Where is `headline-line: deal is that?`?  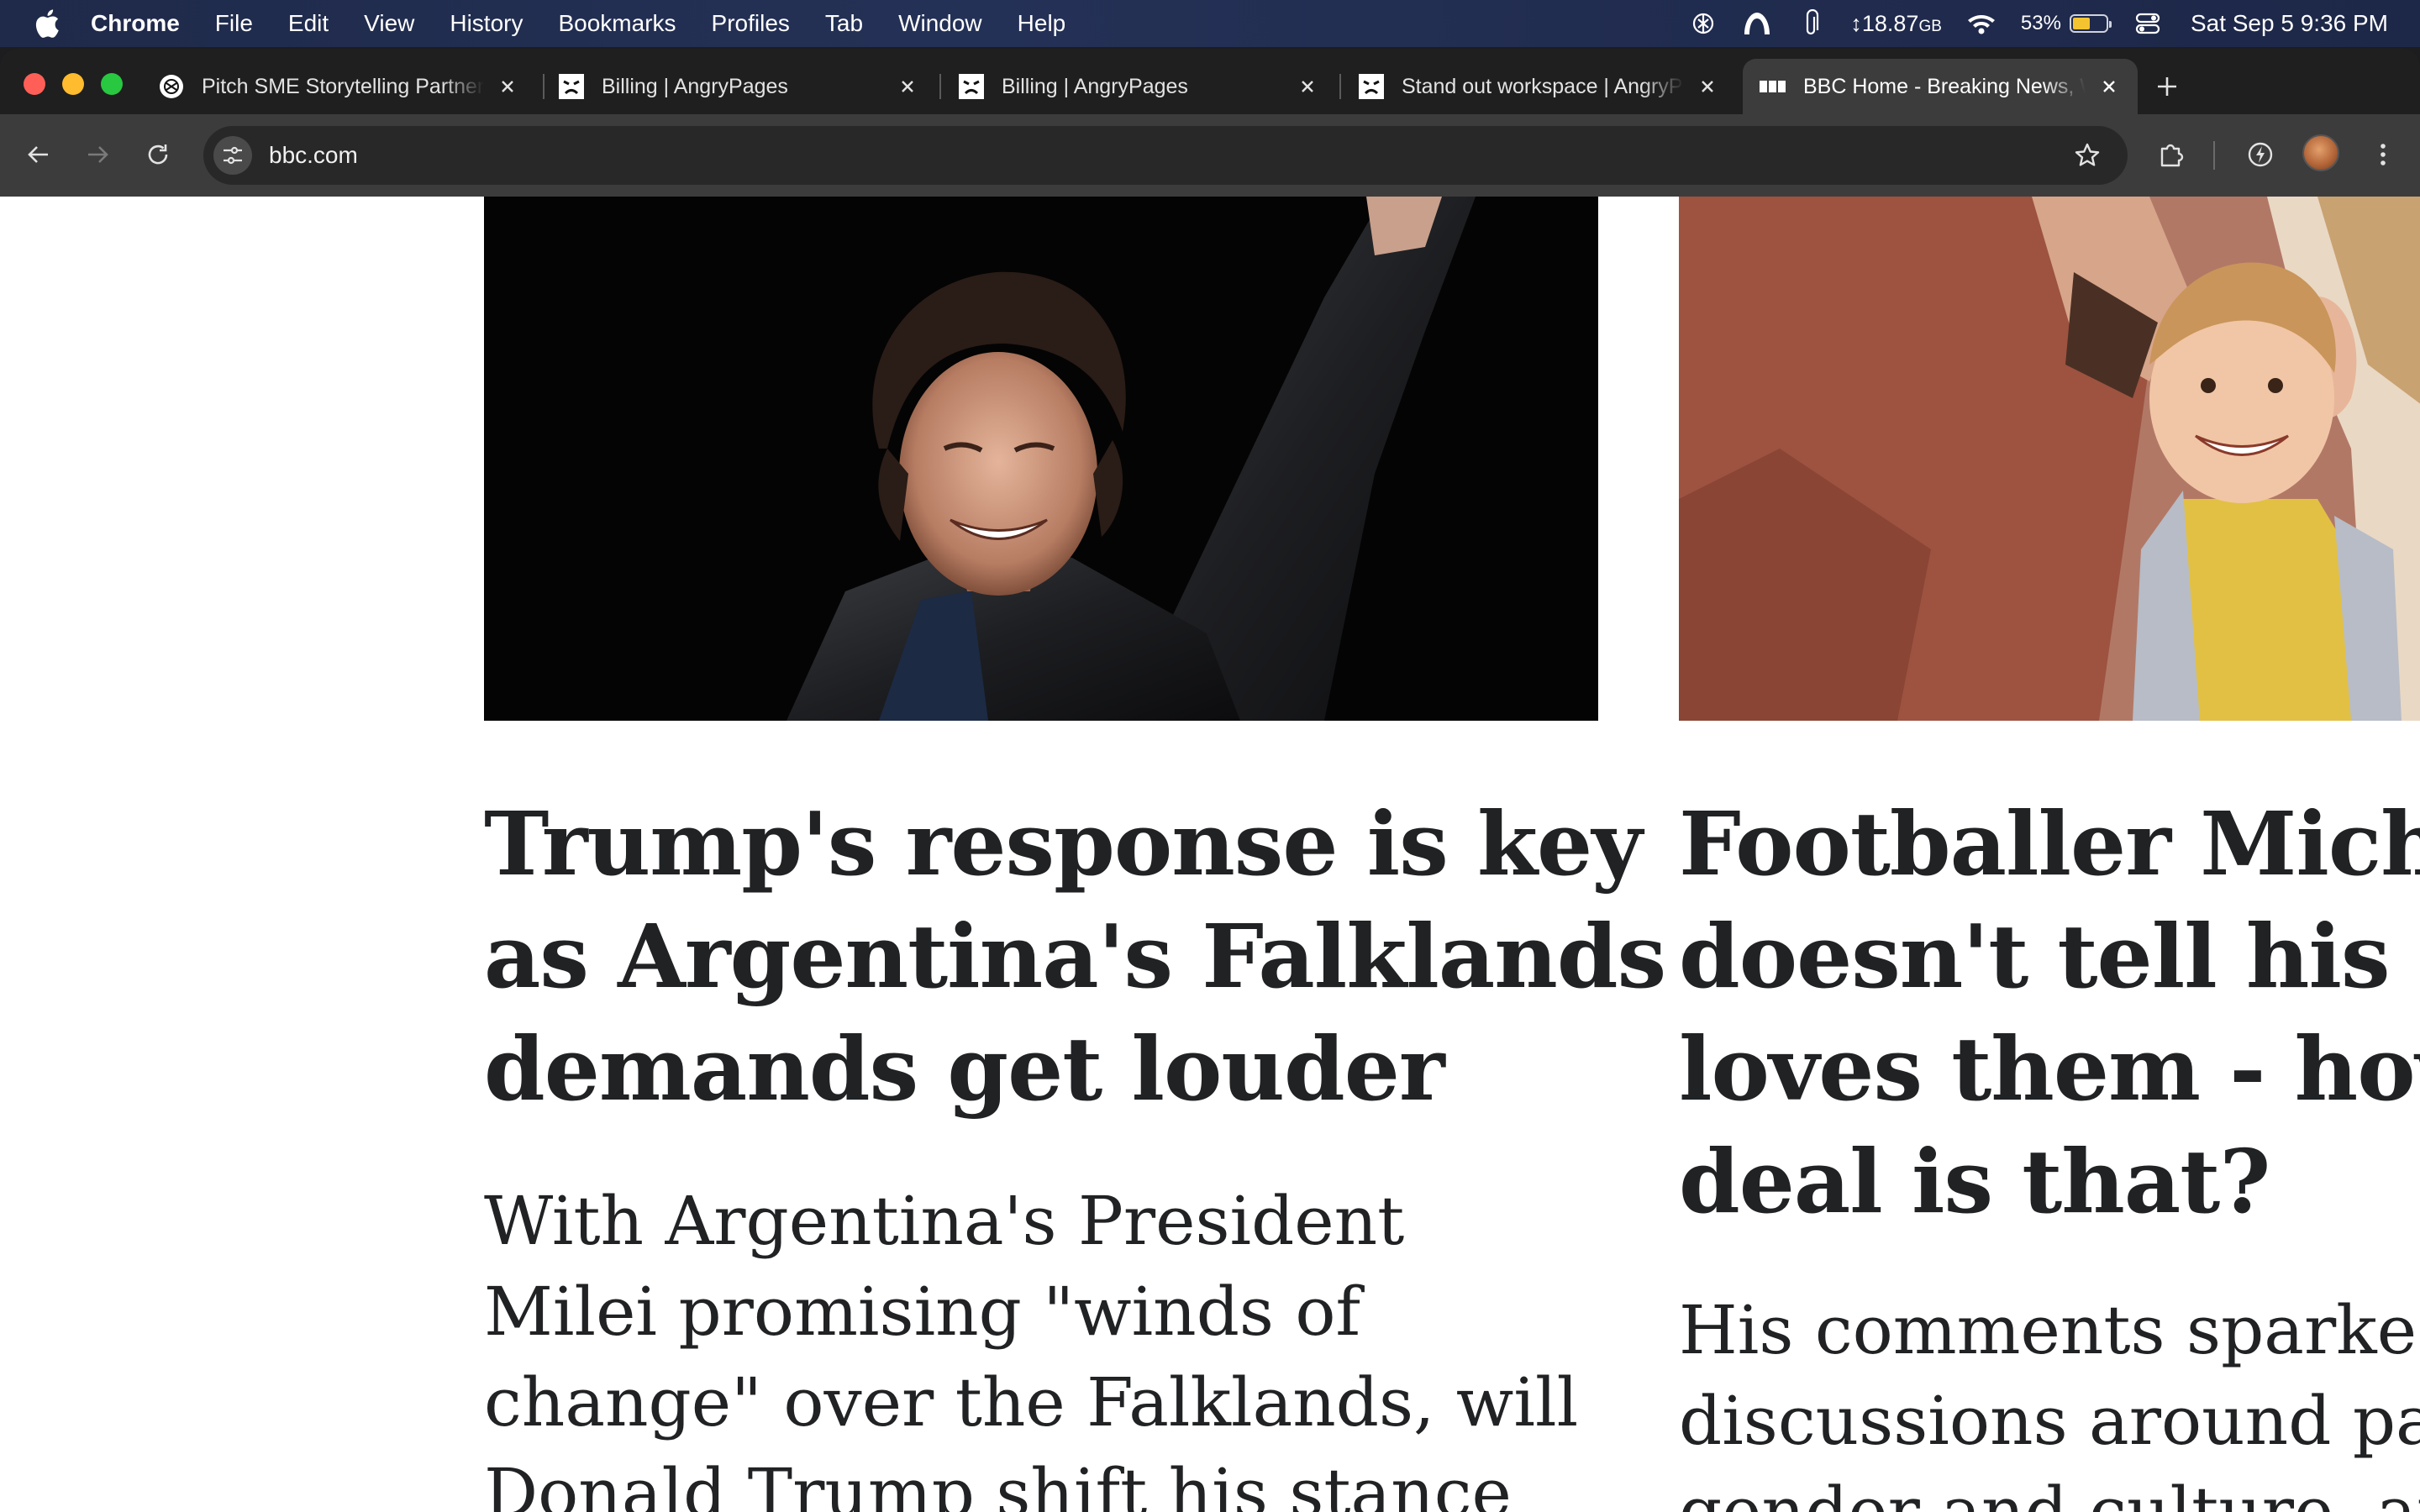 headline-line: deal is that? is located at coordinates (1975, 1181).